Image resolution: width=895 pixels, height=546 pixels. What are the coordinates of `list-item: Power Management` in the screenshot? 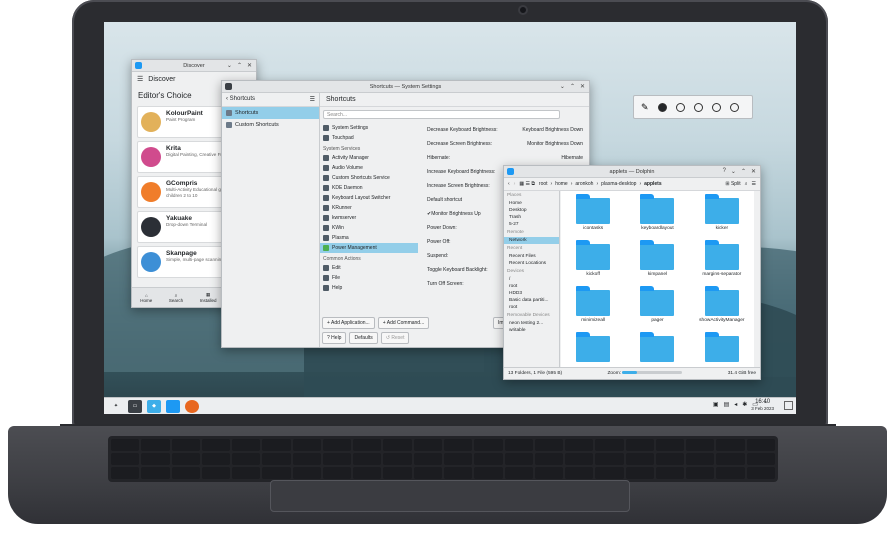 It's located at (369, 248).